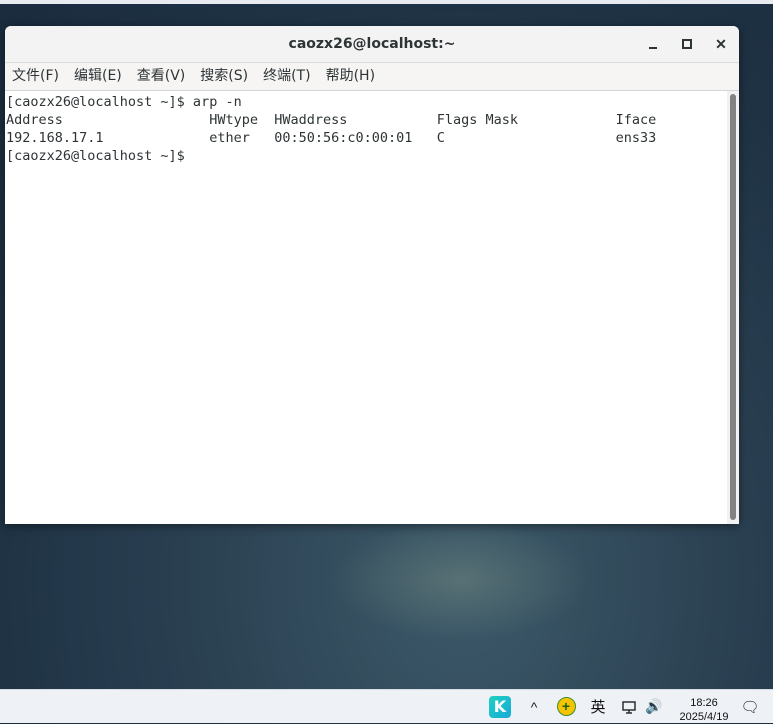  Describe the element at coordinates (386, 706) in the screenshot. I see `taskbar: K ^ + 英 🔊 18:26 2025/4/19 🗨` at that location.